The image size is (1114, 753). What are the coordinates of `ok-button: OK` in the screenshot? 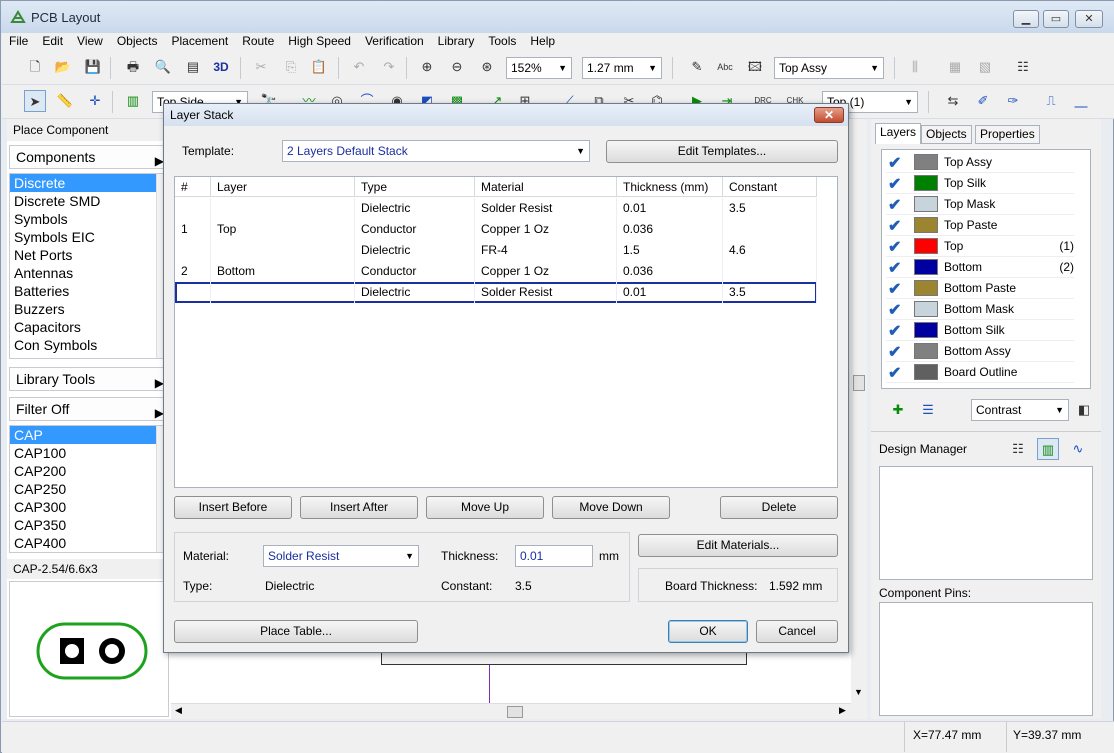 It's located at (708, 631).